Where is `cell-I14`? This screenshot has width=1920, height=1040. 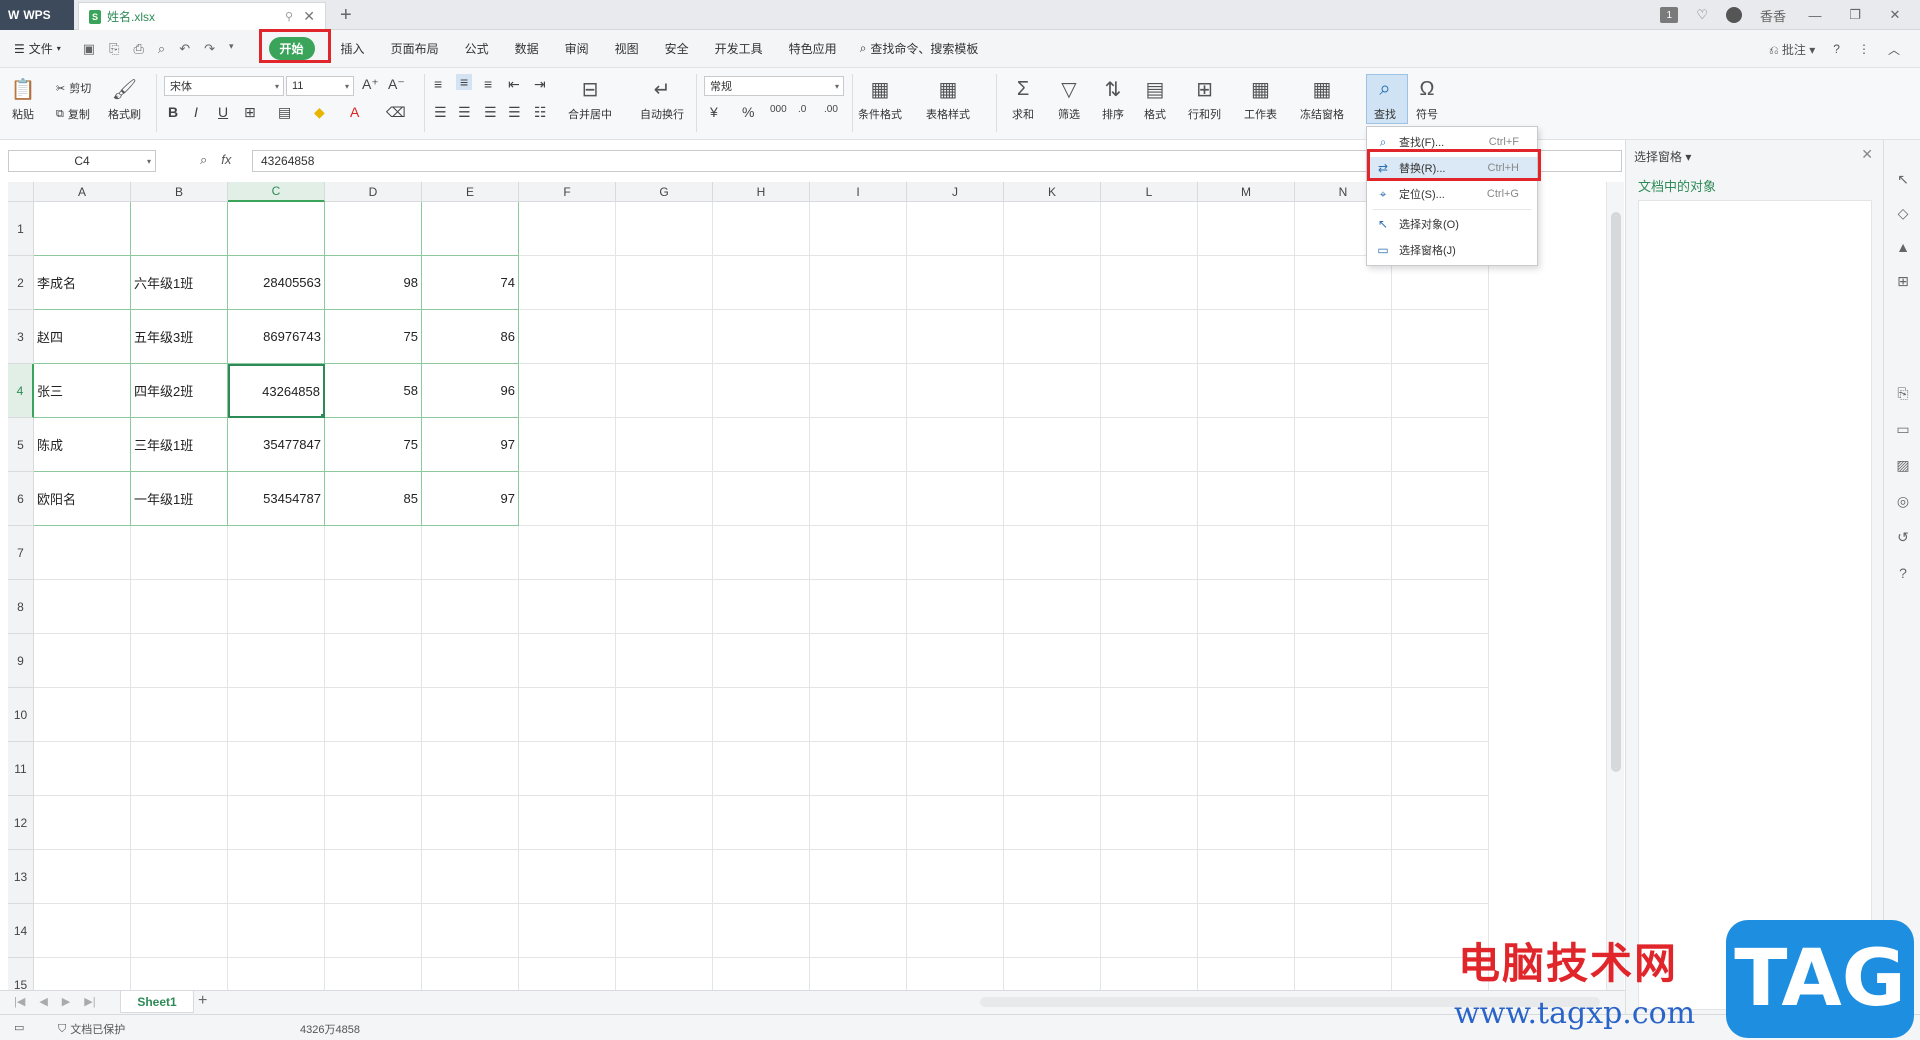 cell-I14 is located at coordinates (858, 931).